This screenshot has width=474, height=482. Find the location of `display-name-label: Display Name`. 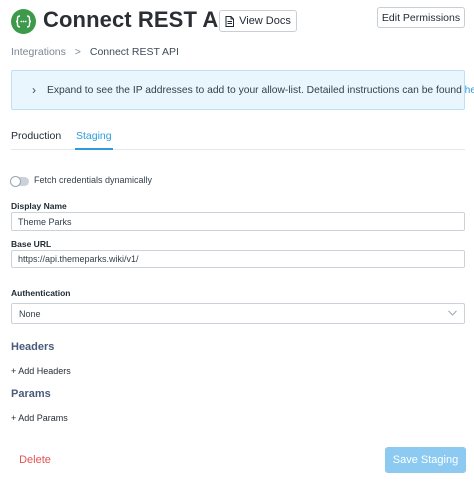

display-name-label: Display Name is located at coordinates (39, 206).